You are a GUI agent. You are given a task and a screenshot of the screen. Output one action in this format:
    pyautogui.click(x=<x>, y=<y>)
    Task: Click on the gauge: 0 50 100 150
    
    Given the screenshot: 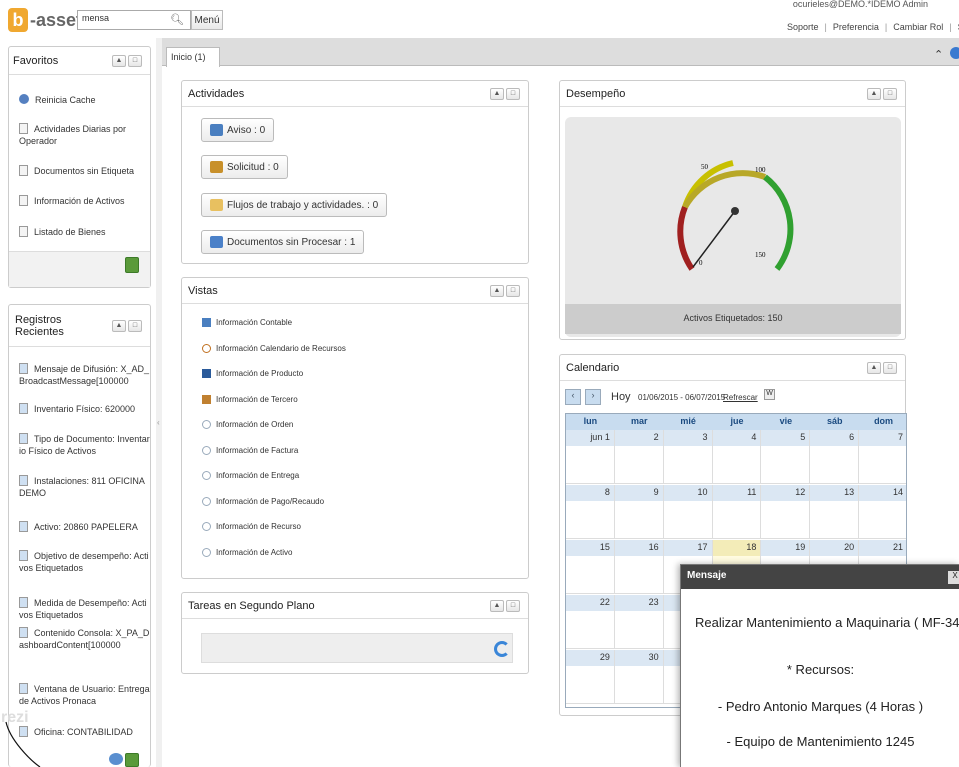 What is the action you would take?
    pyautogui.click(x=735, y=215)
    